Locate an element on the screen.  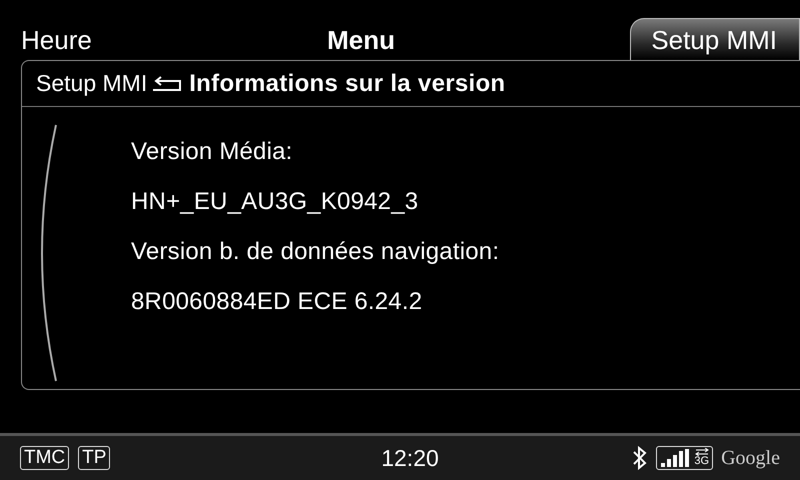
info-text: HN+_EU_AU3G_K0942_3 is located at coordinates (275, 202).